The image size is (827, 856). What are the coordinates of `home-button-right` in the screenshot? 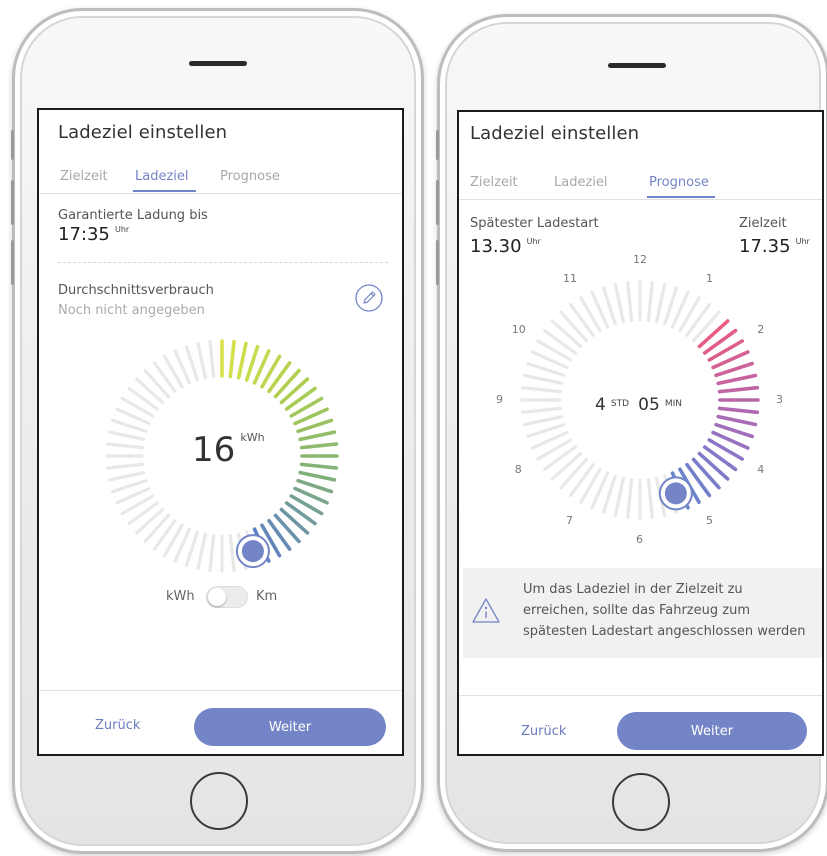 It's located at (641, 802).